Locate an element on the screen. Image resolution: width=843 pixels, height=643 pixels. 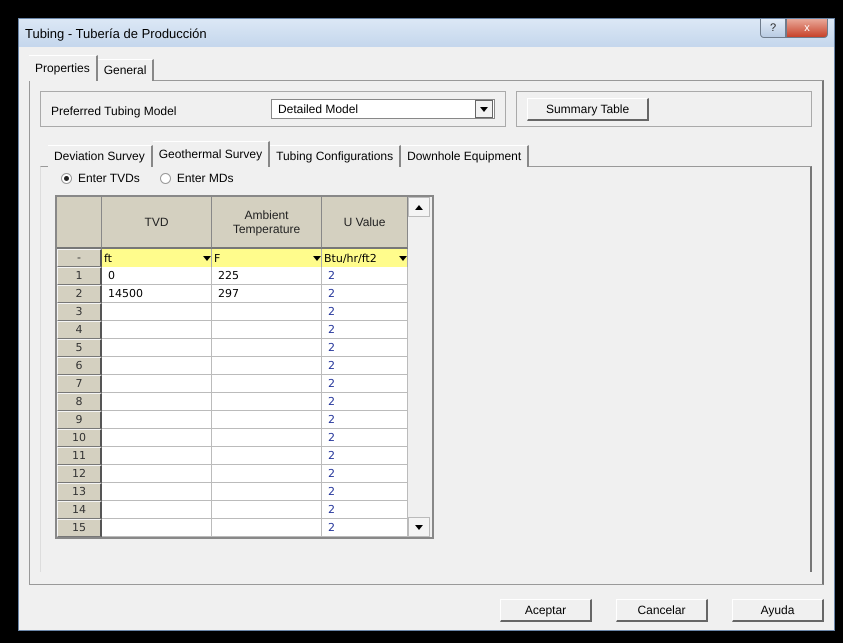
radio-option: Enter MDs is located at coordinates (197, 178).